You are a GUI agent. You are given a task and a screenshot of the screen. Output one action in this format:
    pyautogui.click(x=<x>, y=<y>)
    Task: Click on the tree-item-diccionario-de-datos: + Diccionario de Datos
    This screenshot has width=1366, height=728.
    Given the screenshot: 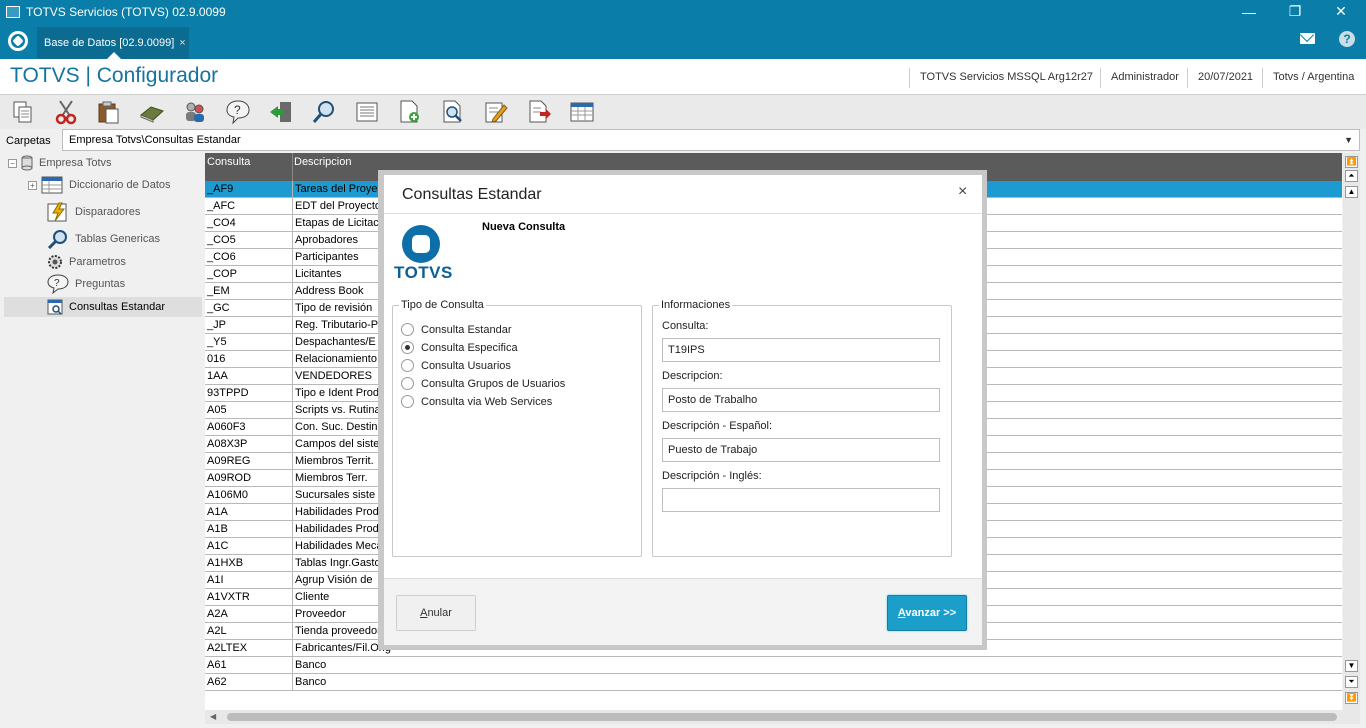 What is the action you would take?
    pyautogui.click(x=99, y=185)
    